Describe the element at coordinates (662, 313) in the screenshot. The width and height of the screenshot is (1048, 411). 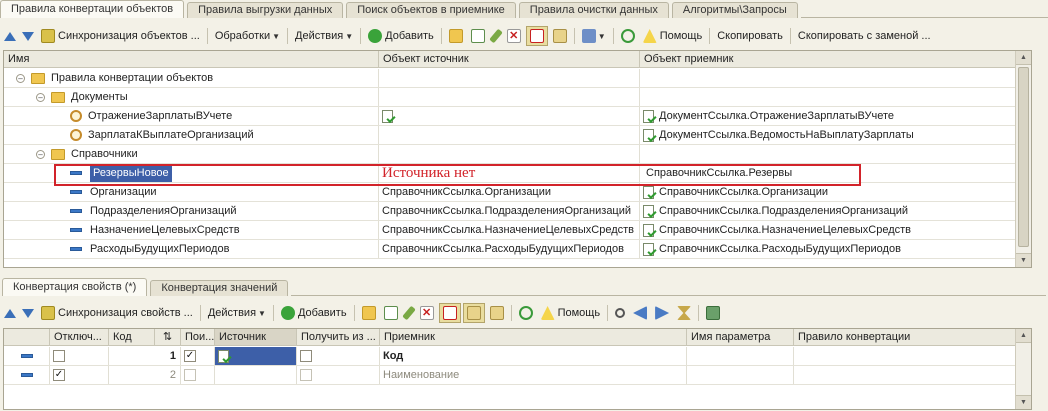
I see `next-button` at that location.